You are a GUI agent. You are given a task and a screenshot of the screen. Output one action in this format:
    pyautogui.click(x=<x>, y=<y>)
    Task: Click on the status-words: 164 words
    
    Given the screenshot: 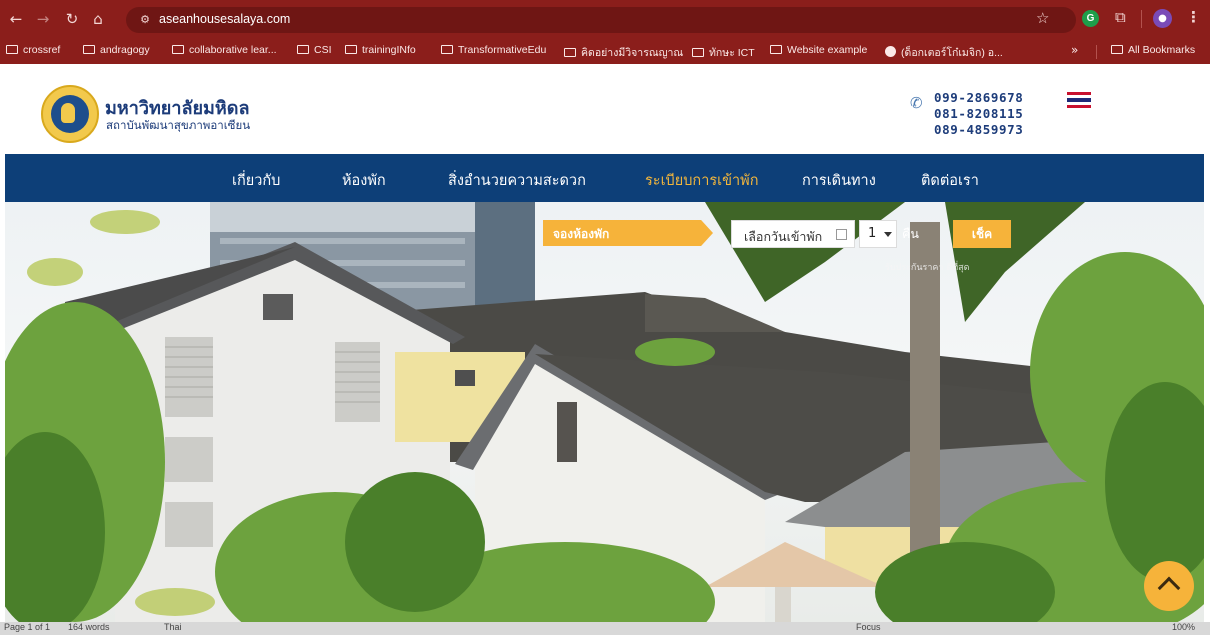 What is the action you would take?
    pyautogui.click(x=89, y=627)
    